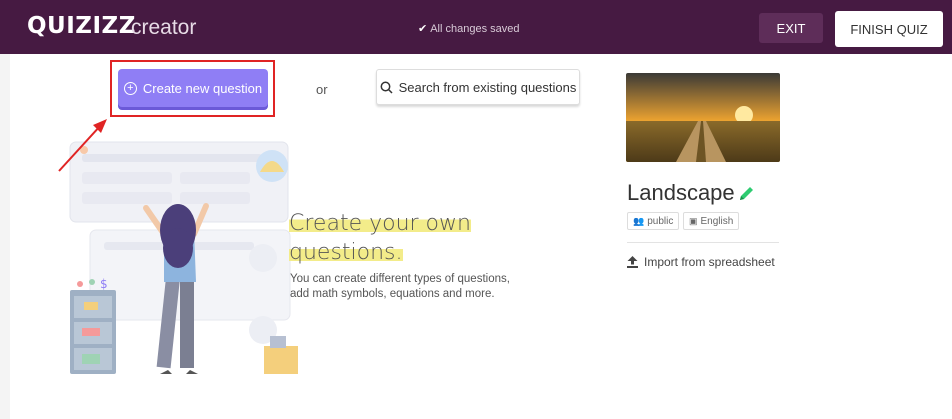 Image resolution: width=952 pixels, height=419 pixels. What do you see at coordinates (130, 88) in the screenshot?
I see `plus-circle-icon: +` at bounding box center [130, 88].